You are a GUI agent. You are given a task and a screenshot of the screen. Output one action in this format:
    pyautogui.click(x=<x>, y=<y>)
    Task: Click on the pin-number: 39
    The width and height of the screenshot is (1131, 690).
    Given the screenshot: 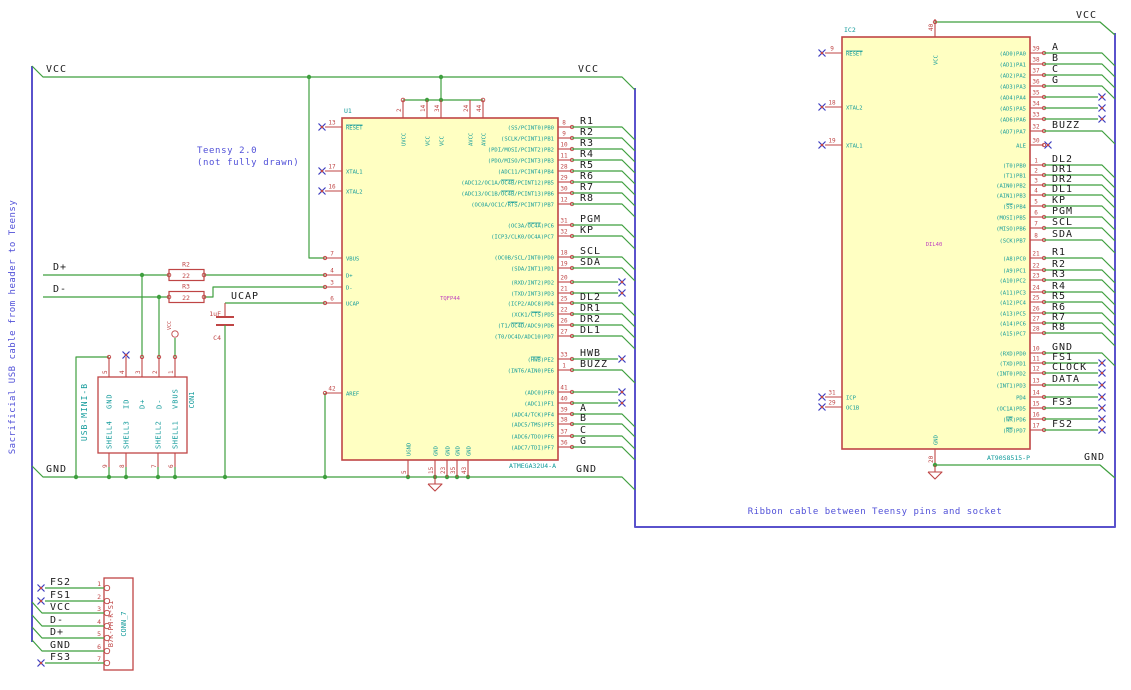 What is the action you would take?
    pyautogui.click(x=564, y=410)
    